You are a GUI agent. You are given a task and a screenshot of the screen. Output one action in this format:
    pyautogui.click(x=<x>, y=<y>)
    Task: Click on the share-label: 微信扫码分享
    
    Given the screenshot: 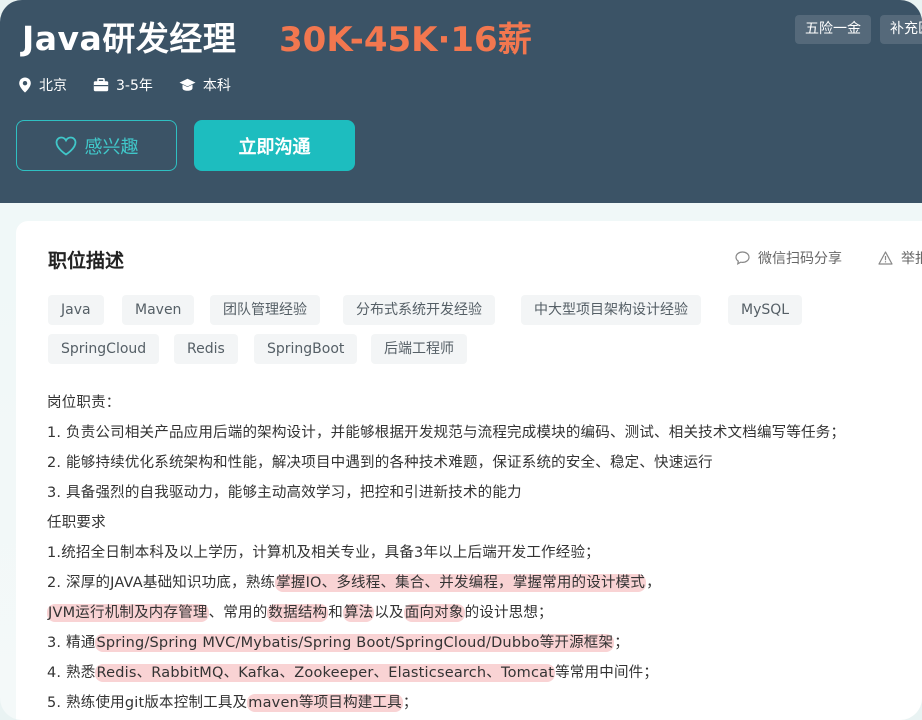 What is the action you would take?
    pyautogui.click(x=800, y=259)
    